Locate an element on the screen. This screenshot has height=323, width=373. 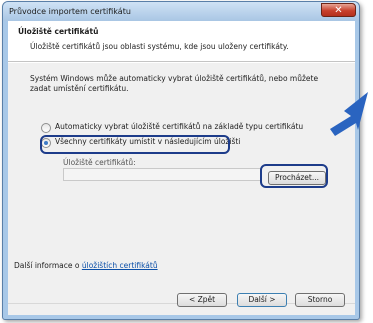
more-info-prefix: Další informace o is located at coordinates (48, 265).